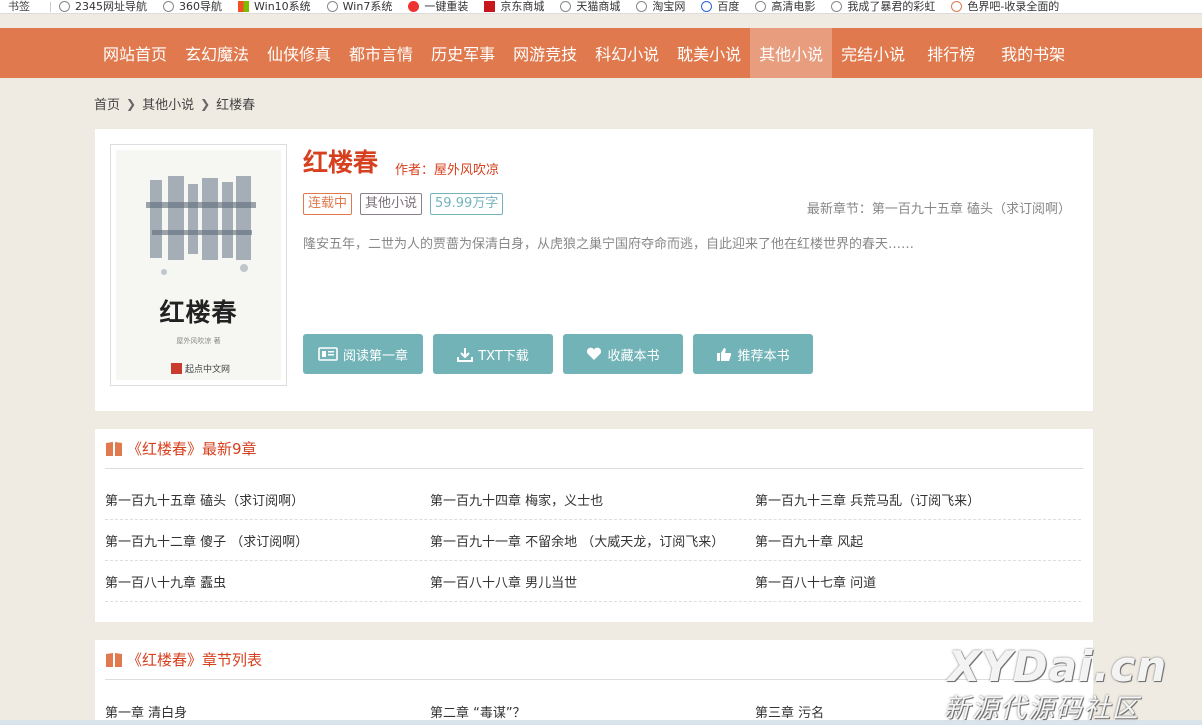 The width and height of the screenshot is (1202, 725). I want to click on chapter-link: 第一百九十二章 傻子 （求订阅啊）, so click(267, 540).